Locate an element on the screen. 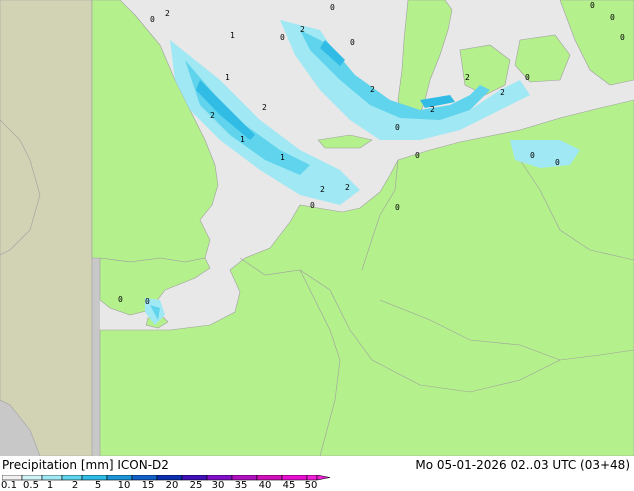 This screenshot has height=491, width=634. colorbar-tick-label: 1 is located at coordinates (50, 485).